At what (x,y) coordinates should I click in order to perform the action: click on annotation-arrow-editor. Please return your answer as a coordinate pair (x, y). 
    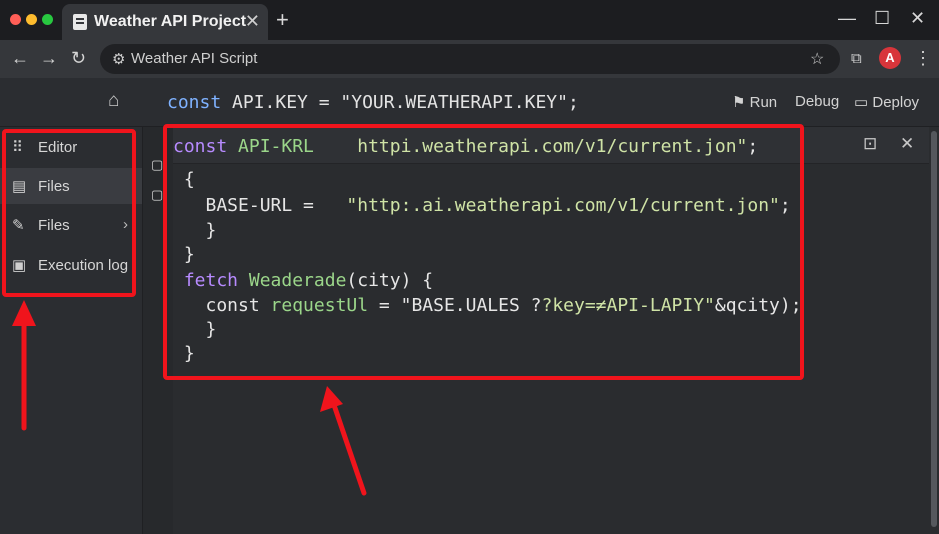
    Looking at the image, I should click on (343, 441).